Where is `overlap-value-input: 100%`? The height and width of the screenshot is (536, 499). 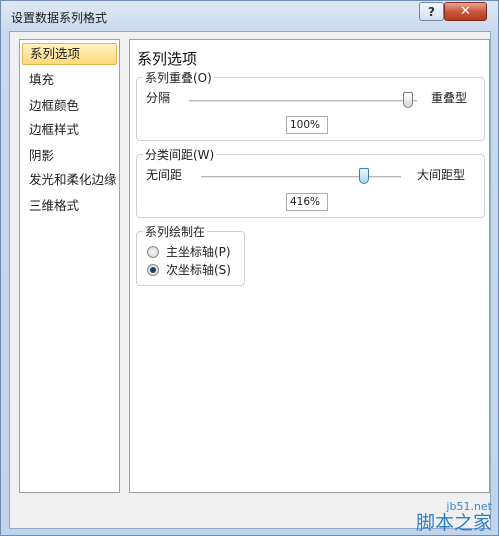
overlap-value-input: 100% is located at coordinates (307, 125).